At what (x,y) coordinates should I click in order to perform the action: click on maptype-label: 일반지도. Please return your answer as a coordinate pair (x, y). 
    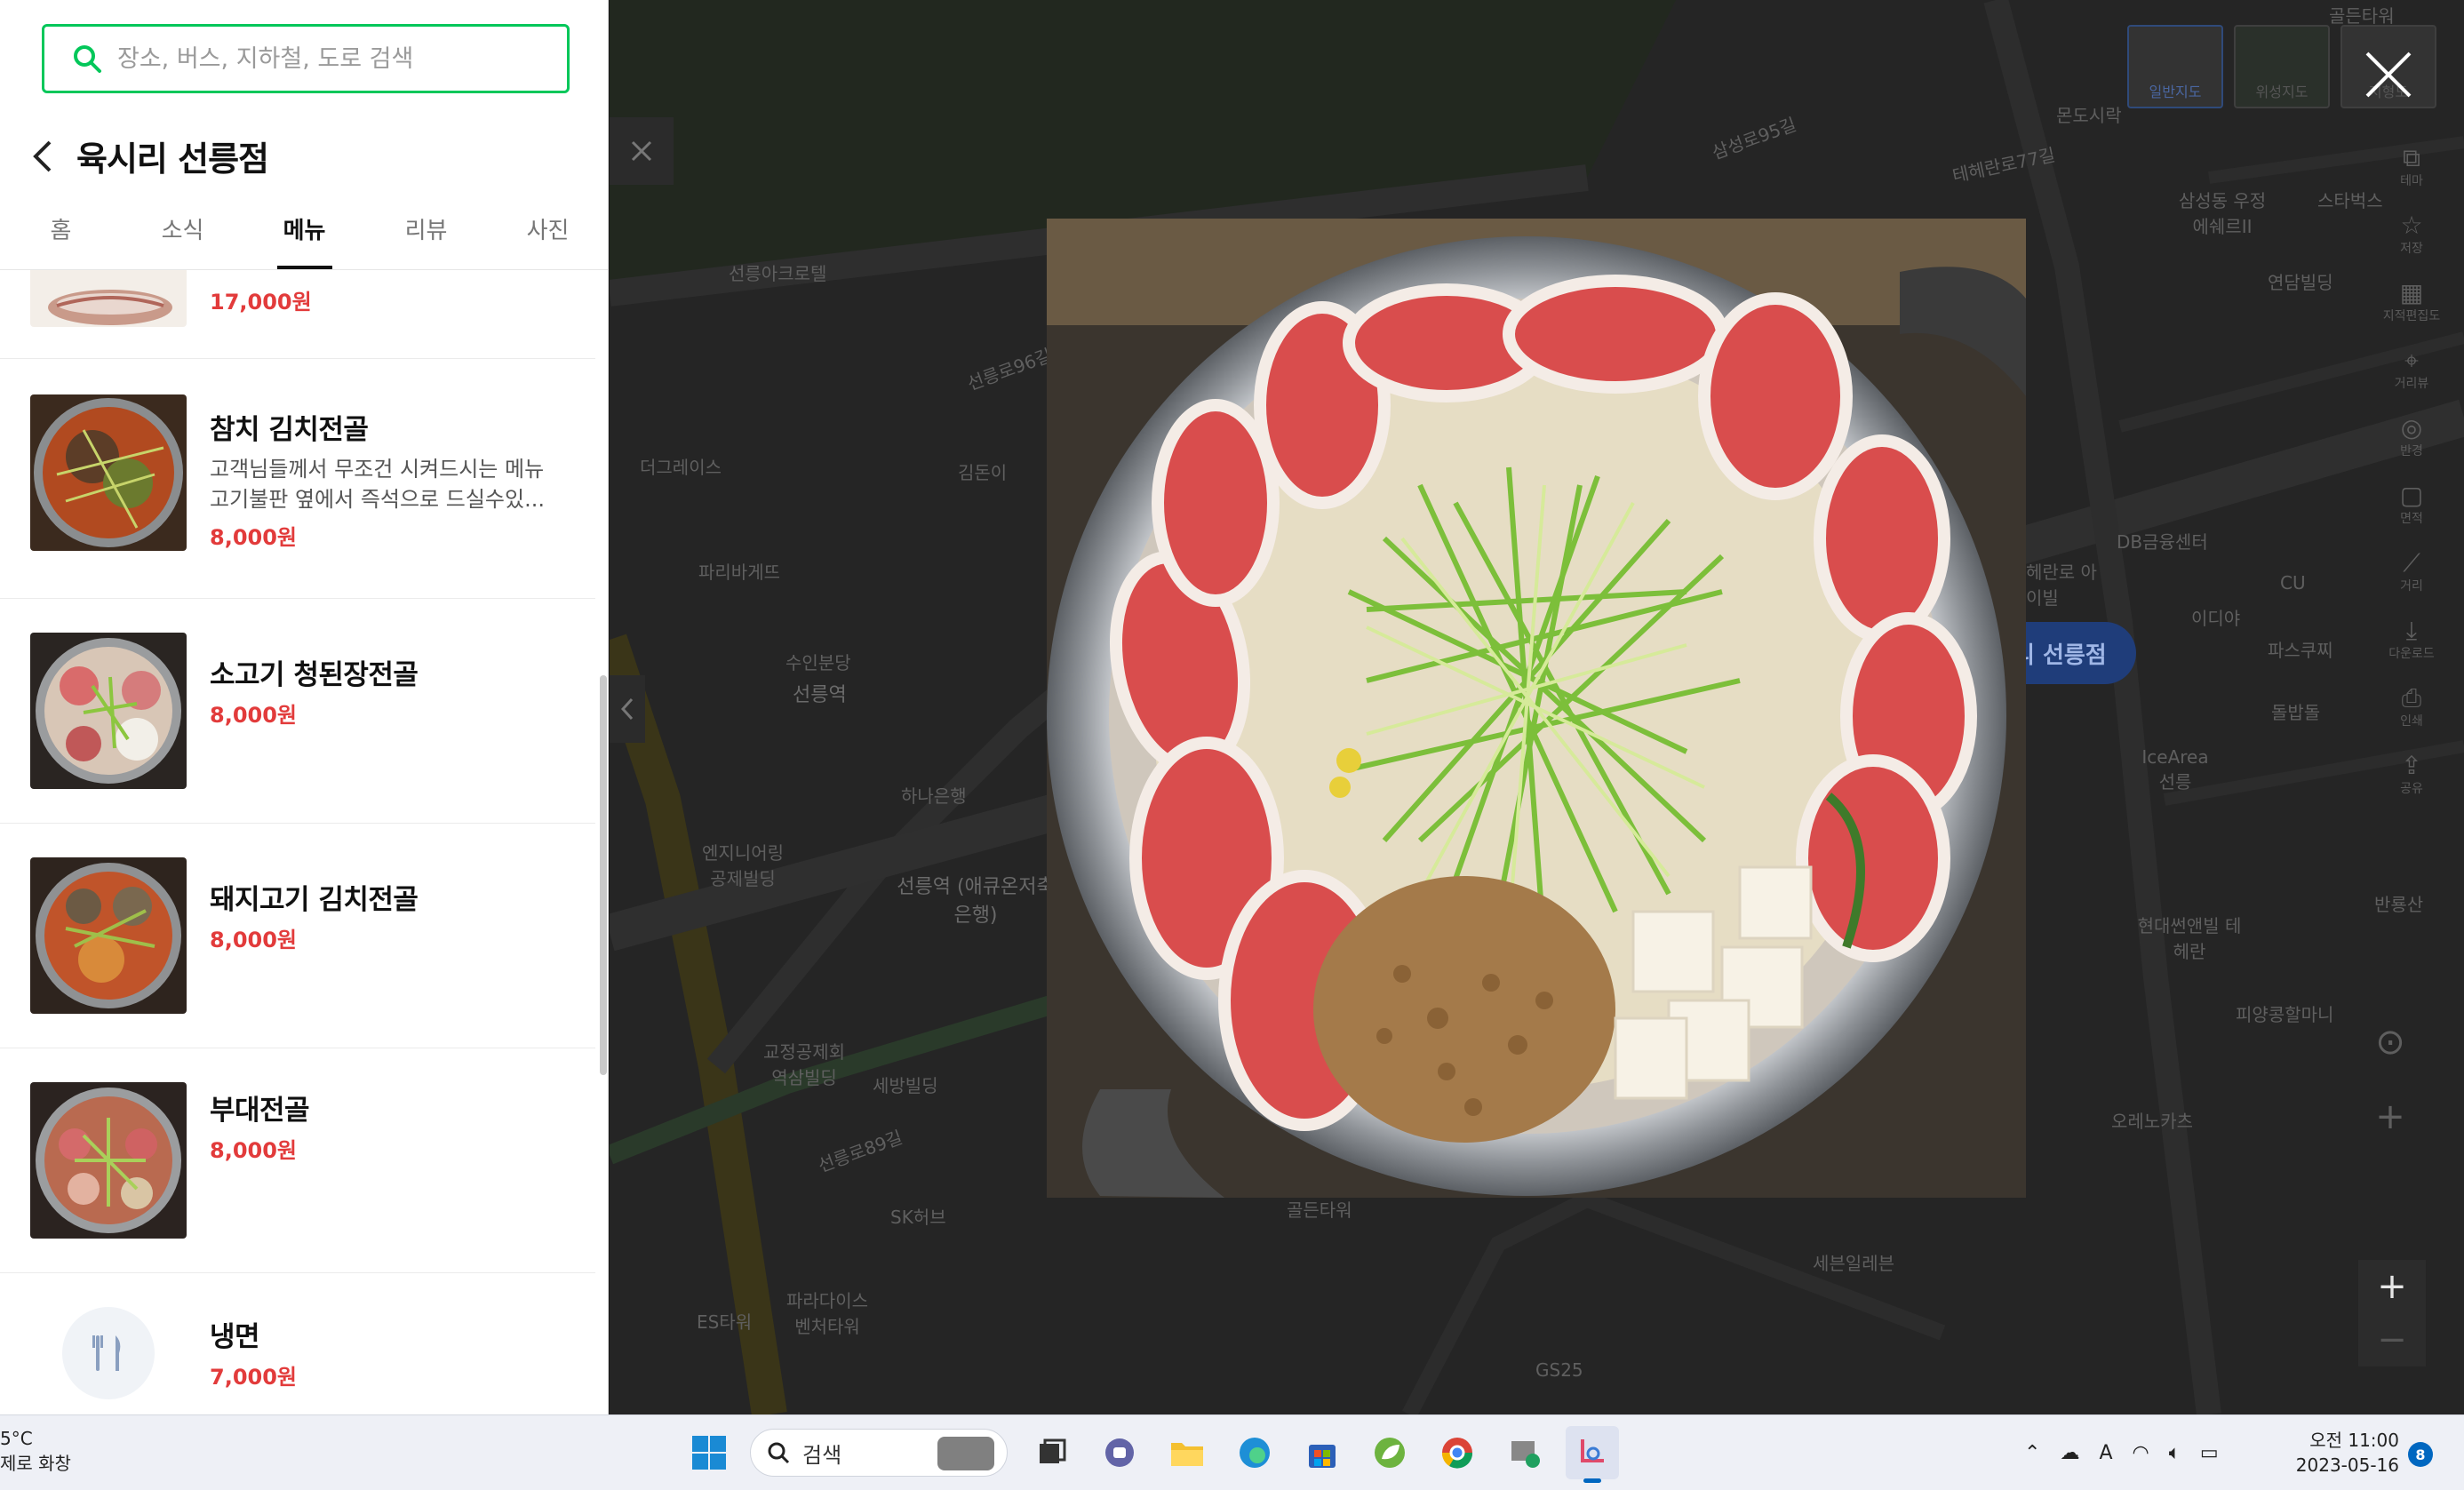
    Looking at the image, I should click on (2175, 92).